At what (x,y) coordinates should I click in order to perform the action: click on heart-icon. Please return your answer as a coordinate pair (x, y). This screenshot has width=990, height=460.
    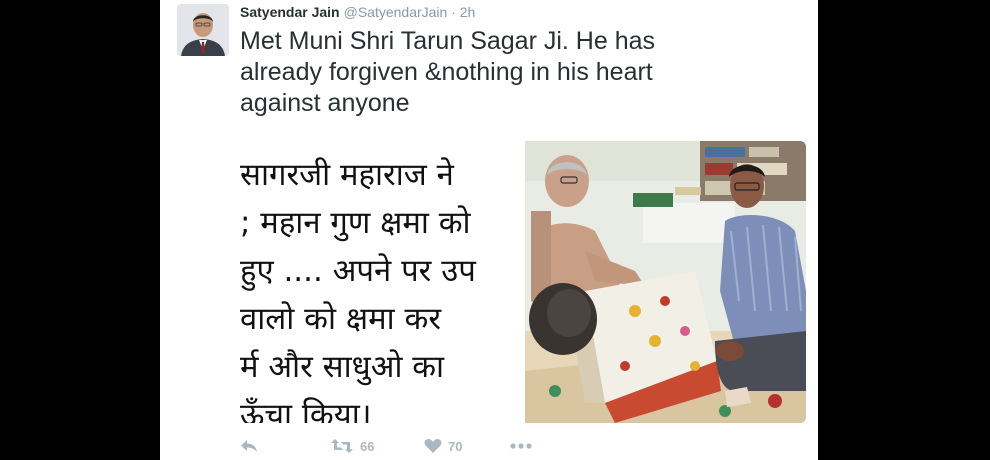
    Looking at the image, I should click on (433, 446).